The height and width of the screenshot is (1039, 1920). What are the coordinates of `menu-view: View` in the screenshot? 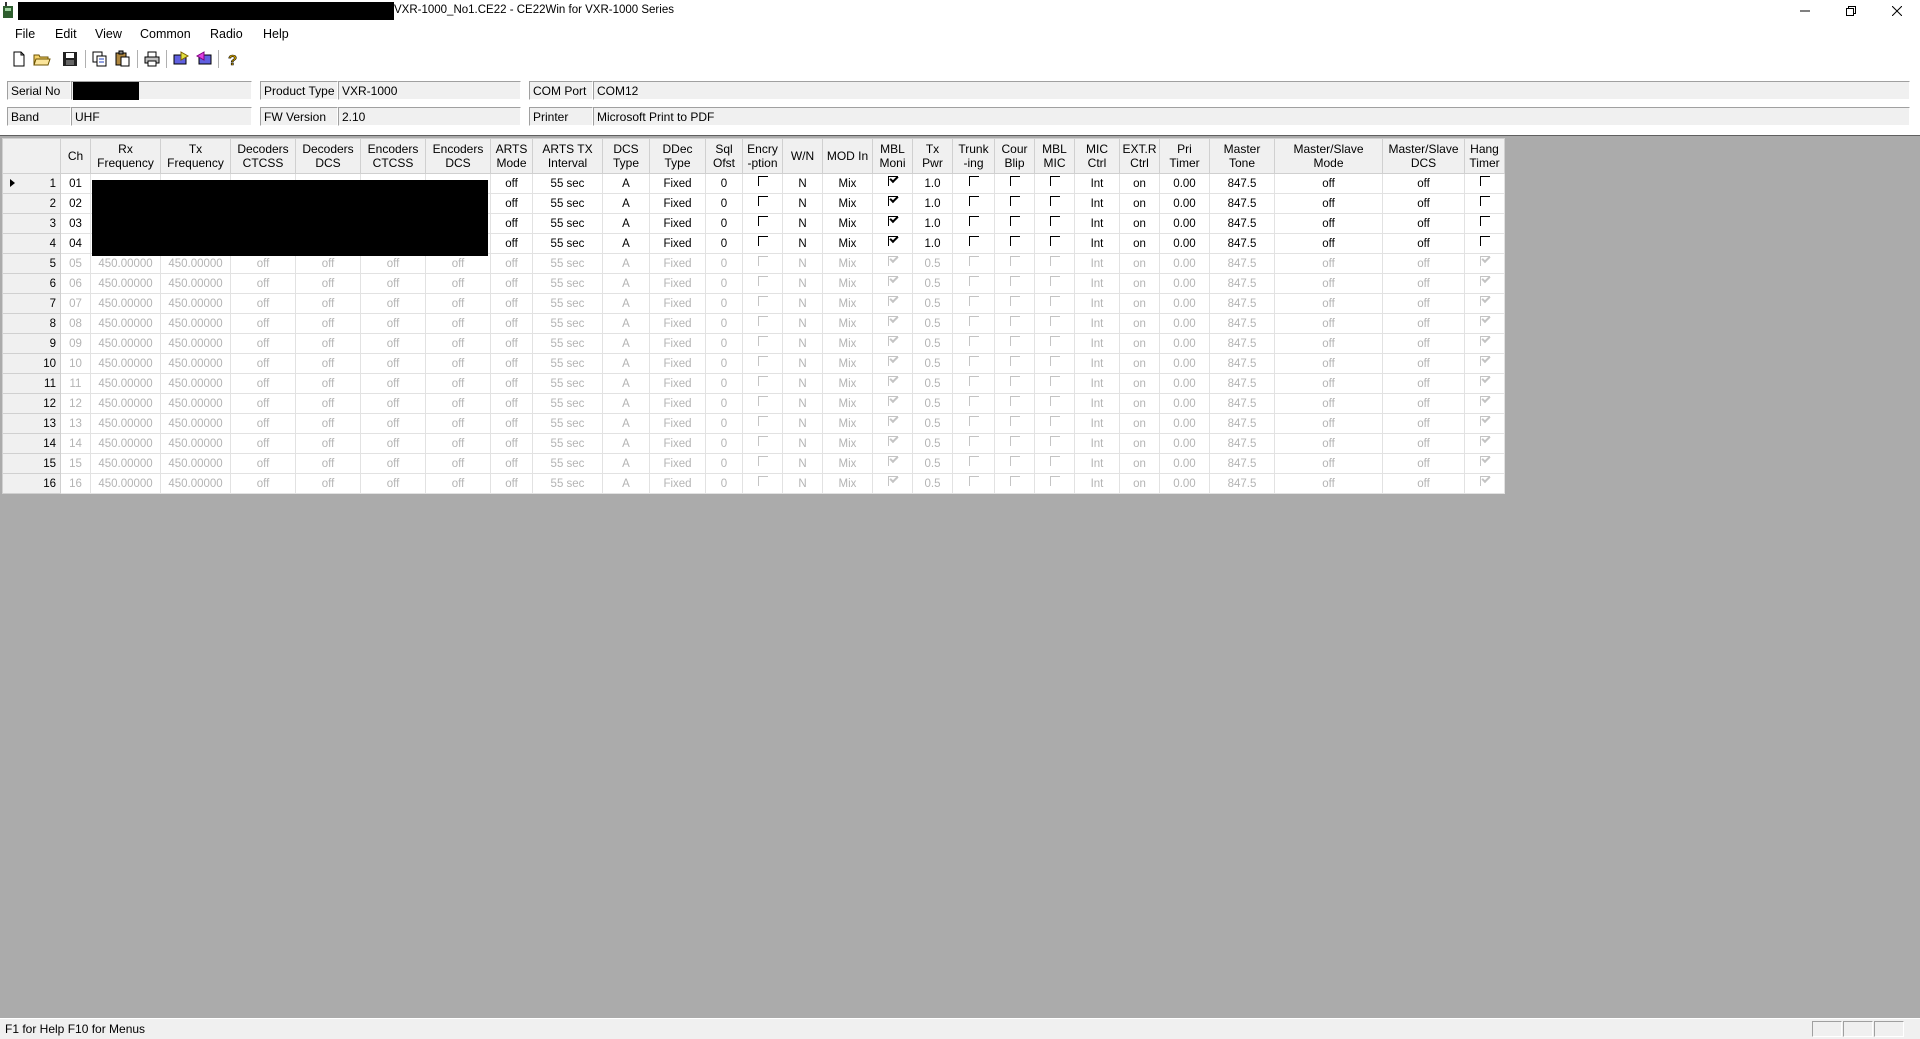 It's located at (108, 34).